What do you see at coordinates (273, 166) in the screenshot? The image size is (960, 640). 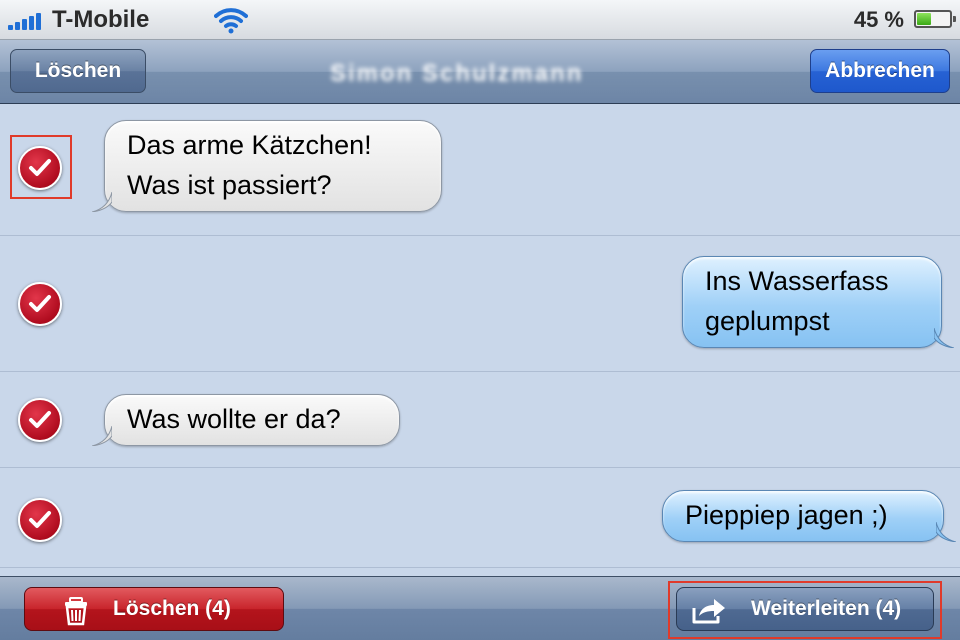 I see `incoming-bubble: Das arme Kätzchen! Was ist passiert?` at bounding box center [273, 166].